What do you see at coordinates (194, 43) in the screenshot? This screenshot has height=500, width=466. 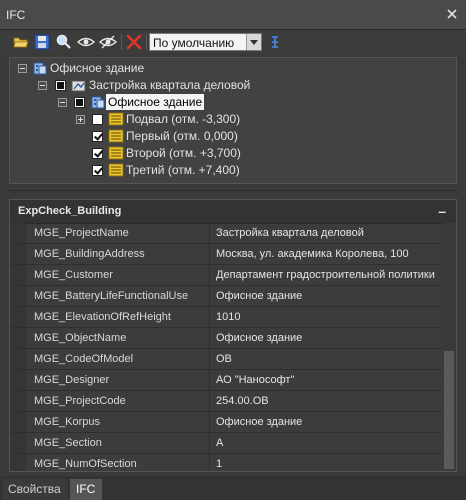 I see `view-mode-value: По умолчанию` at bounding box center [194, 43].